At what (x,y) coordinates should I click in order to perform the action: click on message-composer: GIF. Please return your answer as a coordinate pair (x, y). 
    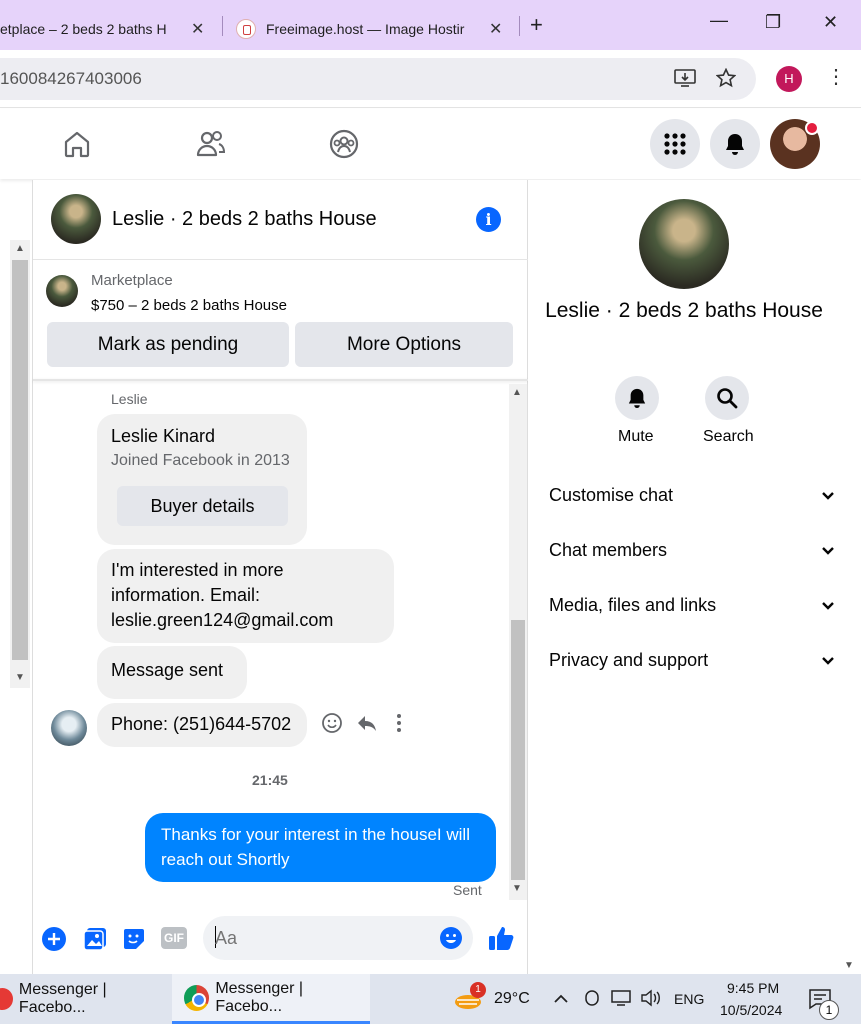
    Looking at the image, I should click on (281, 944).